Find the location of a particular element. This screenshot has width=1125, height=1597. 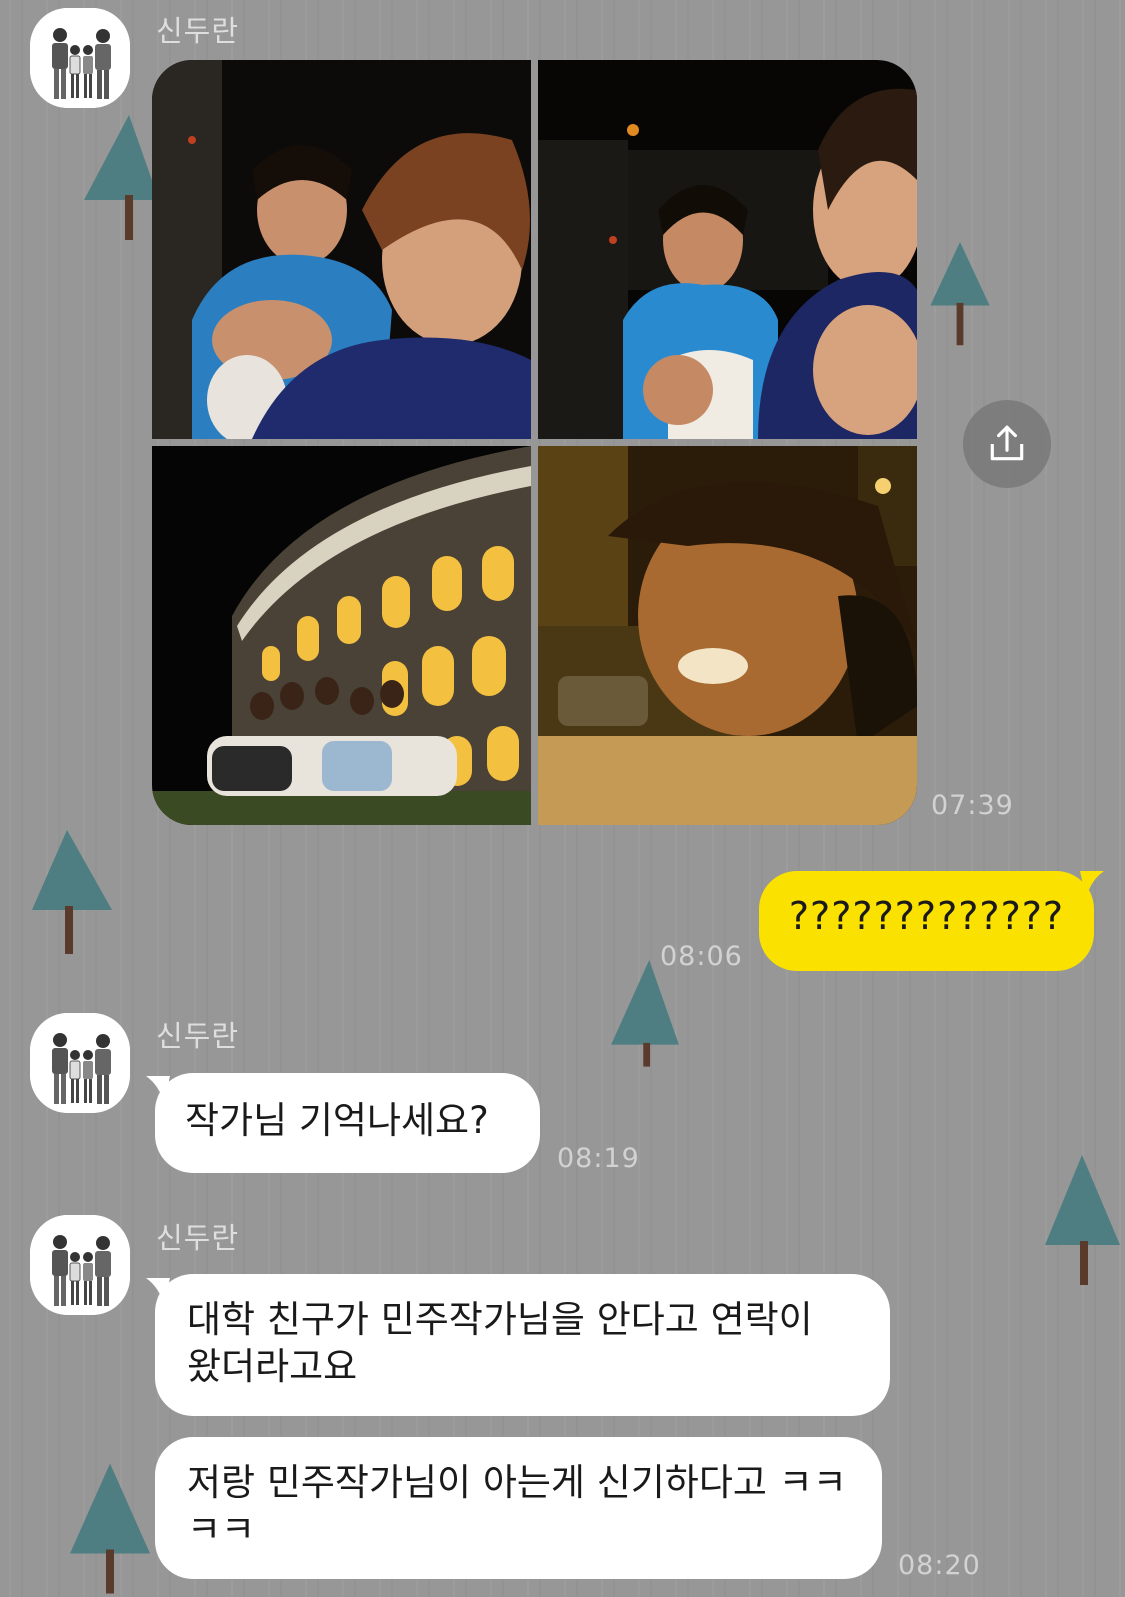

timestamp: 08:19 is located at coordinates (598, 1158).